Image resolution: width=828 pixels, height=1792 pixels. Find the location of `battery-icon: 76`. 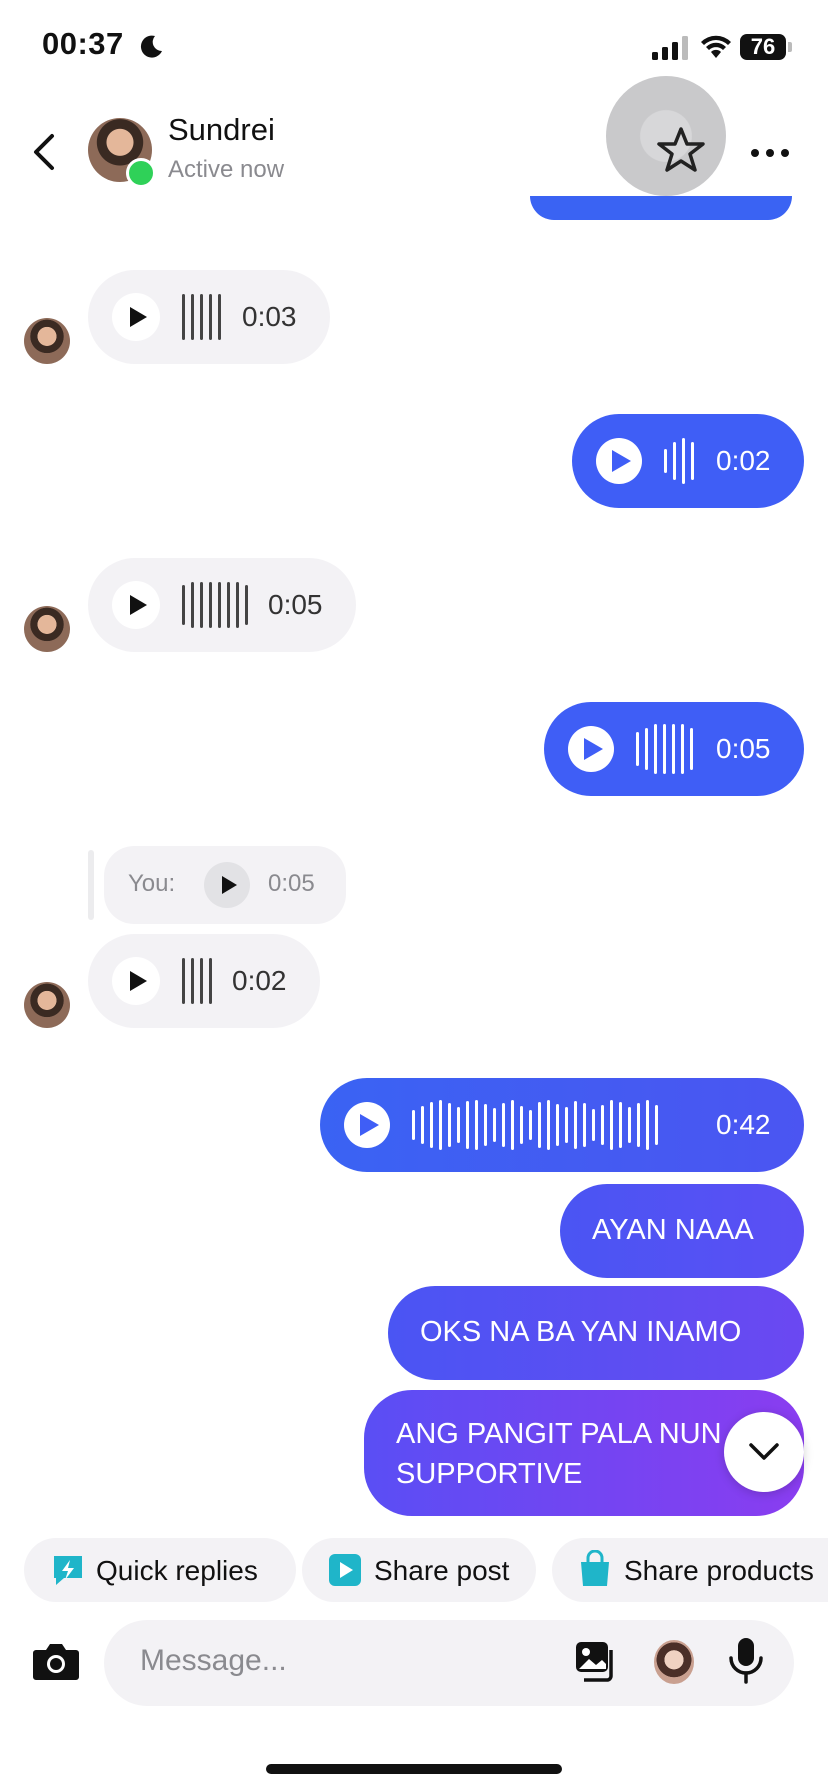

battery-icon: 76 is located at coordinates (763, 47).